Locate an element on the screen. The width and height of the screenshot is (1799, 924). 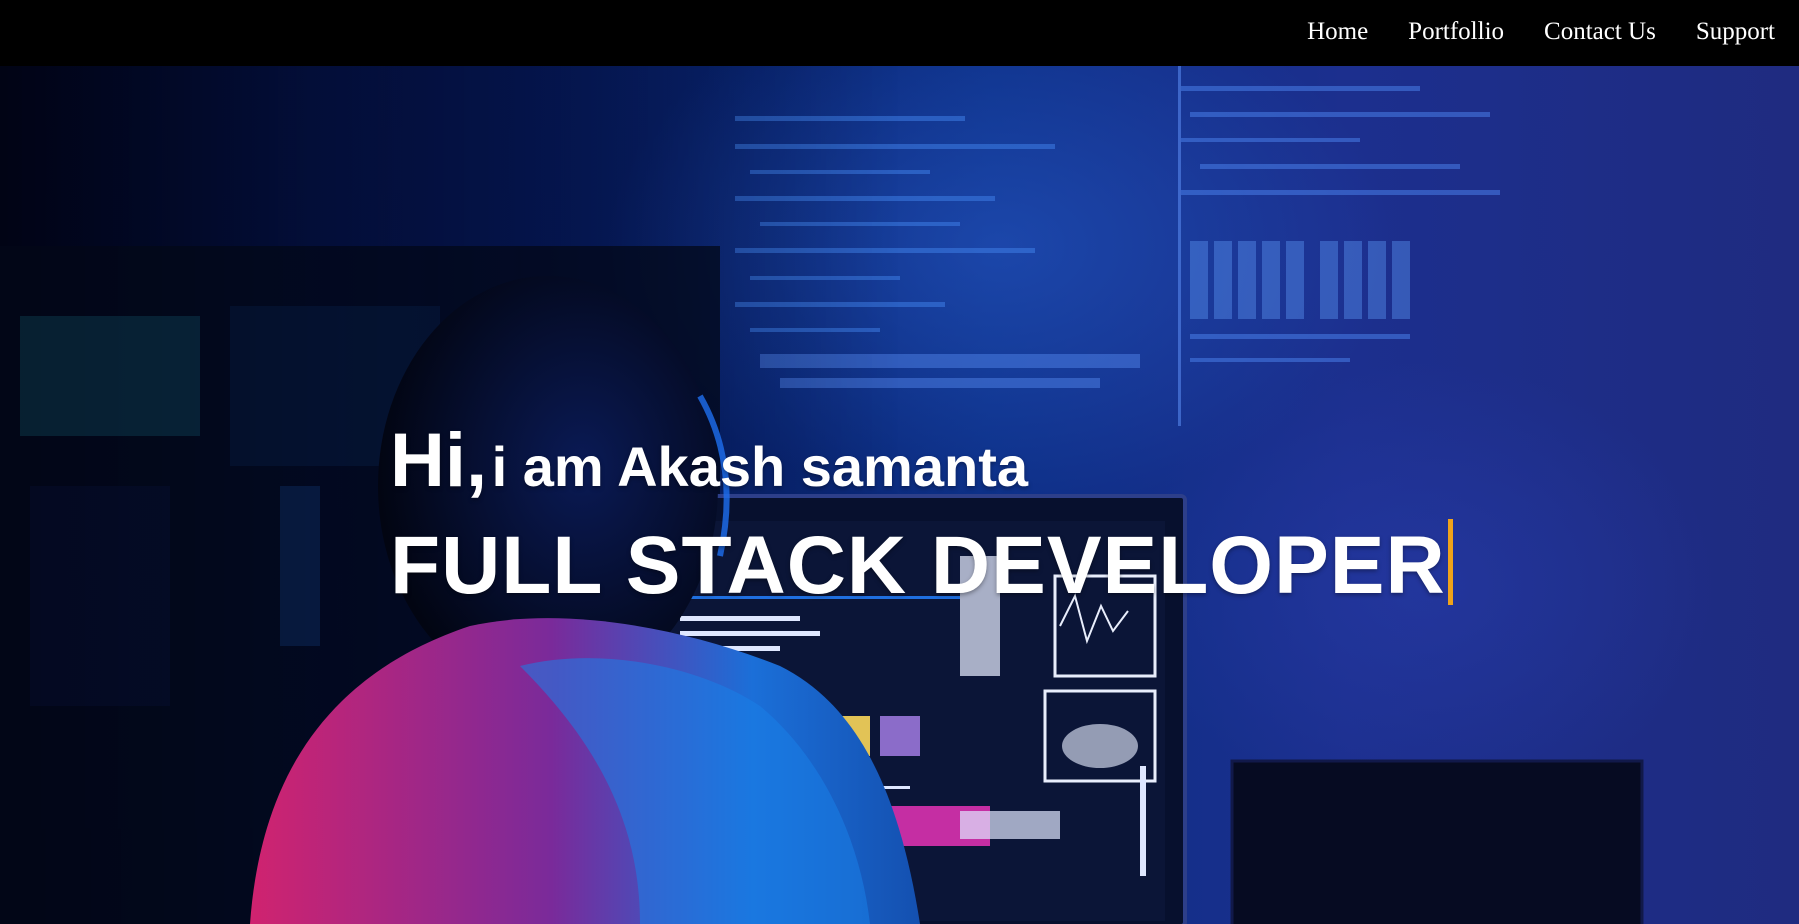
typing-cursor is located at coordinates (1450, 562).